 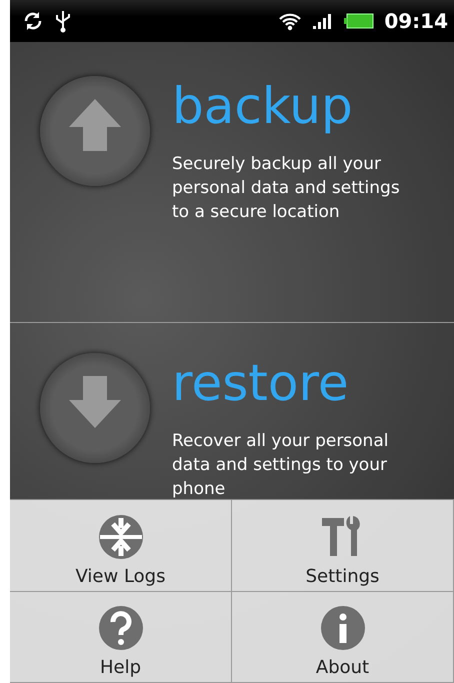 What do you see at coordinates (294, 106) in the screenshot?
I see `section-title: backup` at bounding box center [294, 106].